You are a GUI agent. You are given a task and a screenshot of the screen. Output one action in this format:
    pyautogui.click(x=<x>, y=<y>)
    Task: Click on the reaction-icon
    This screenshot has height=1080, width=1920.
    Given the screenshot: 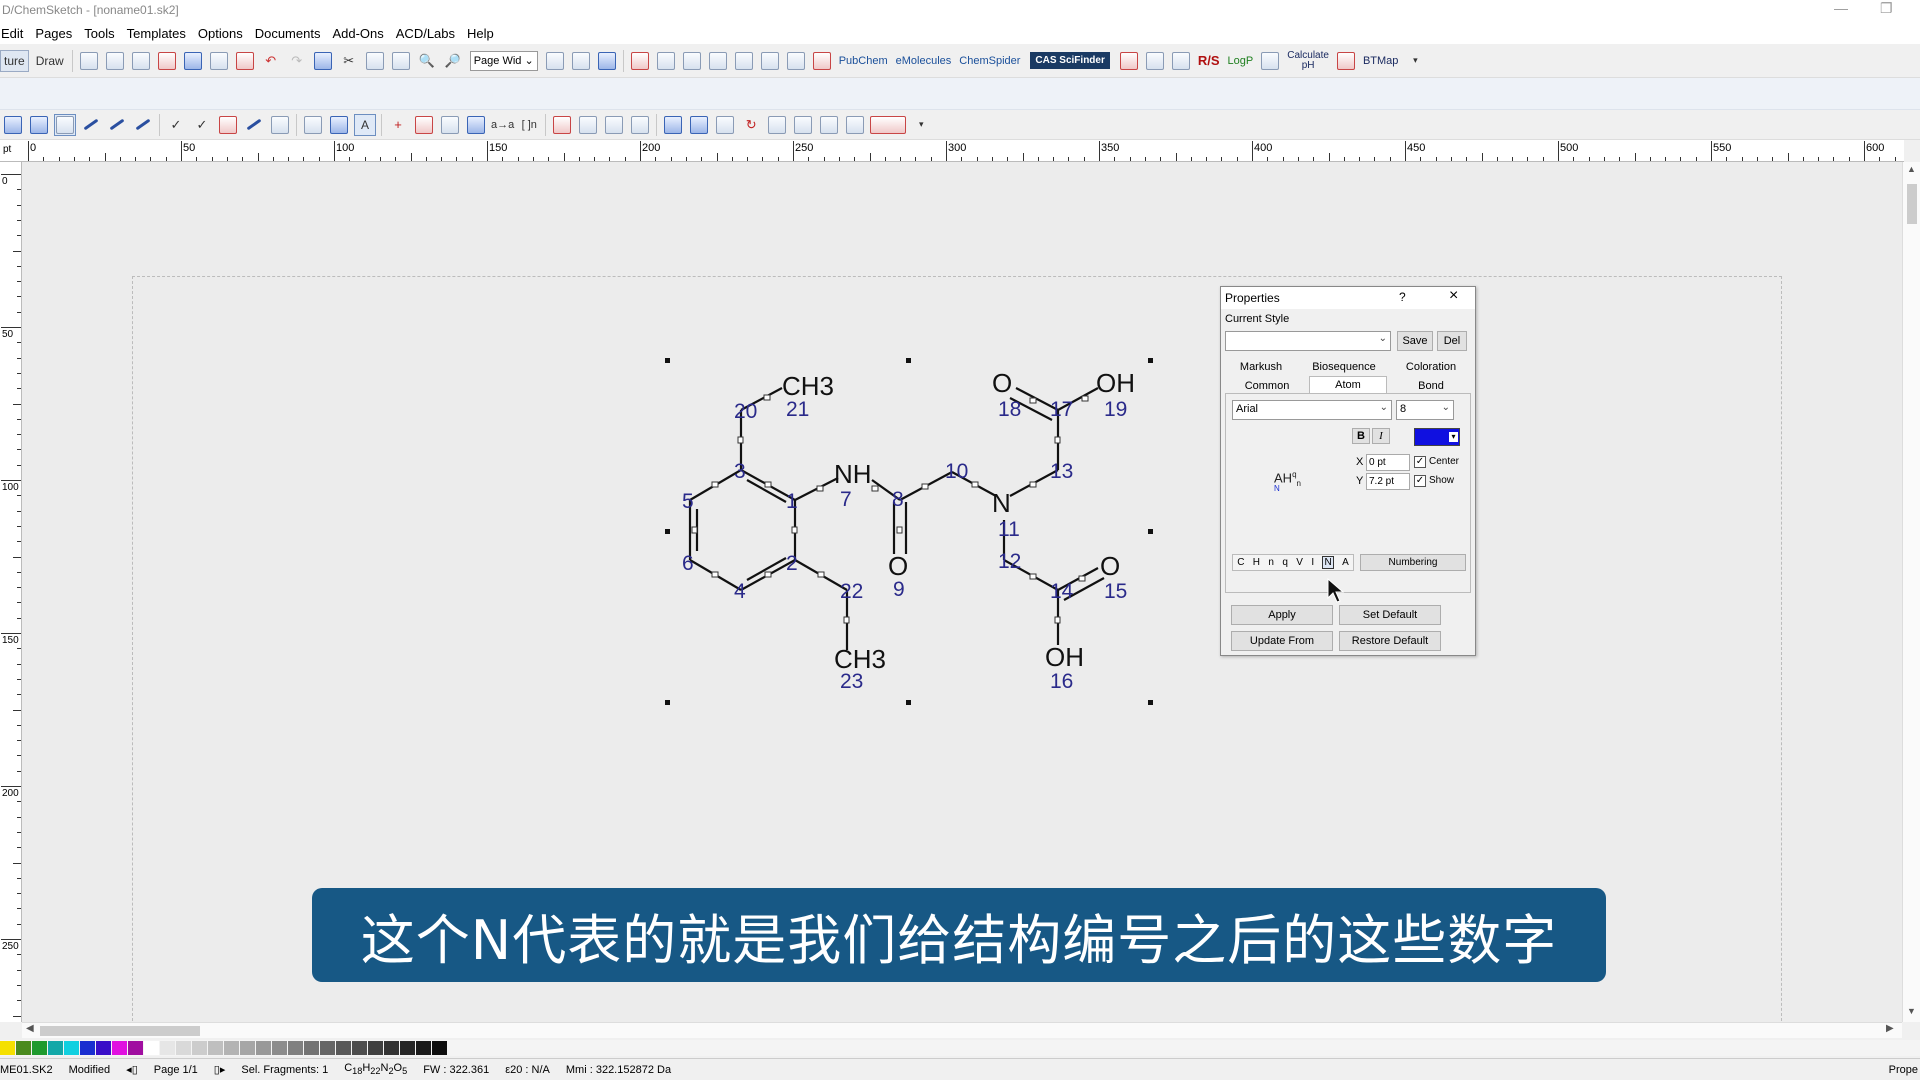 What is the action you would take?
    pyautogui.click(x=1129, y=61)
    